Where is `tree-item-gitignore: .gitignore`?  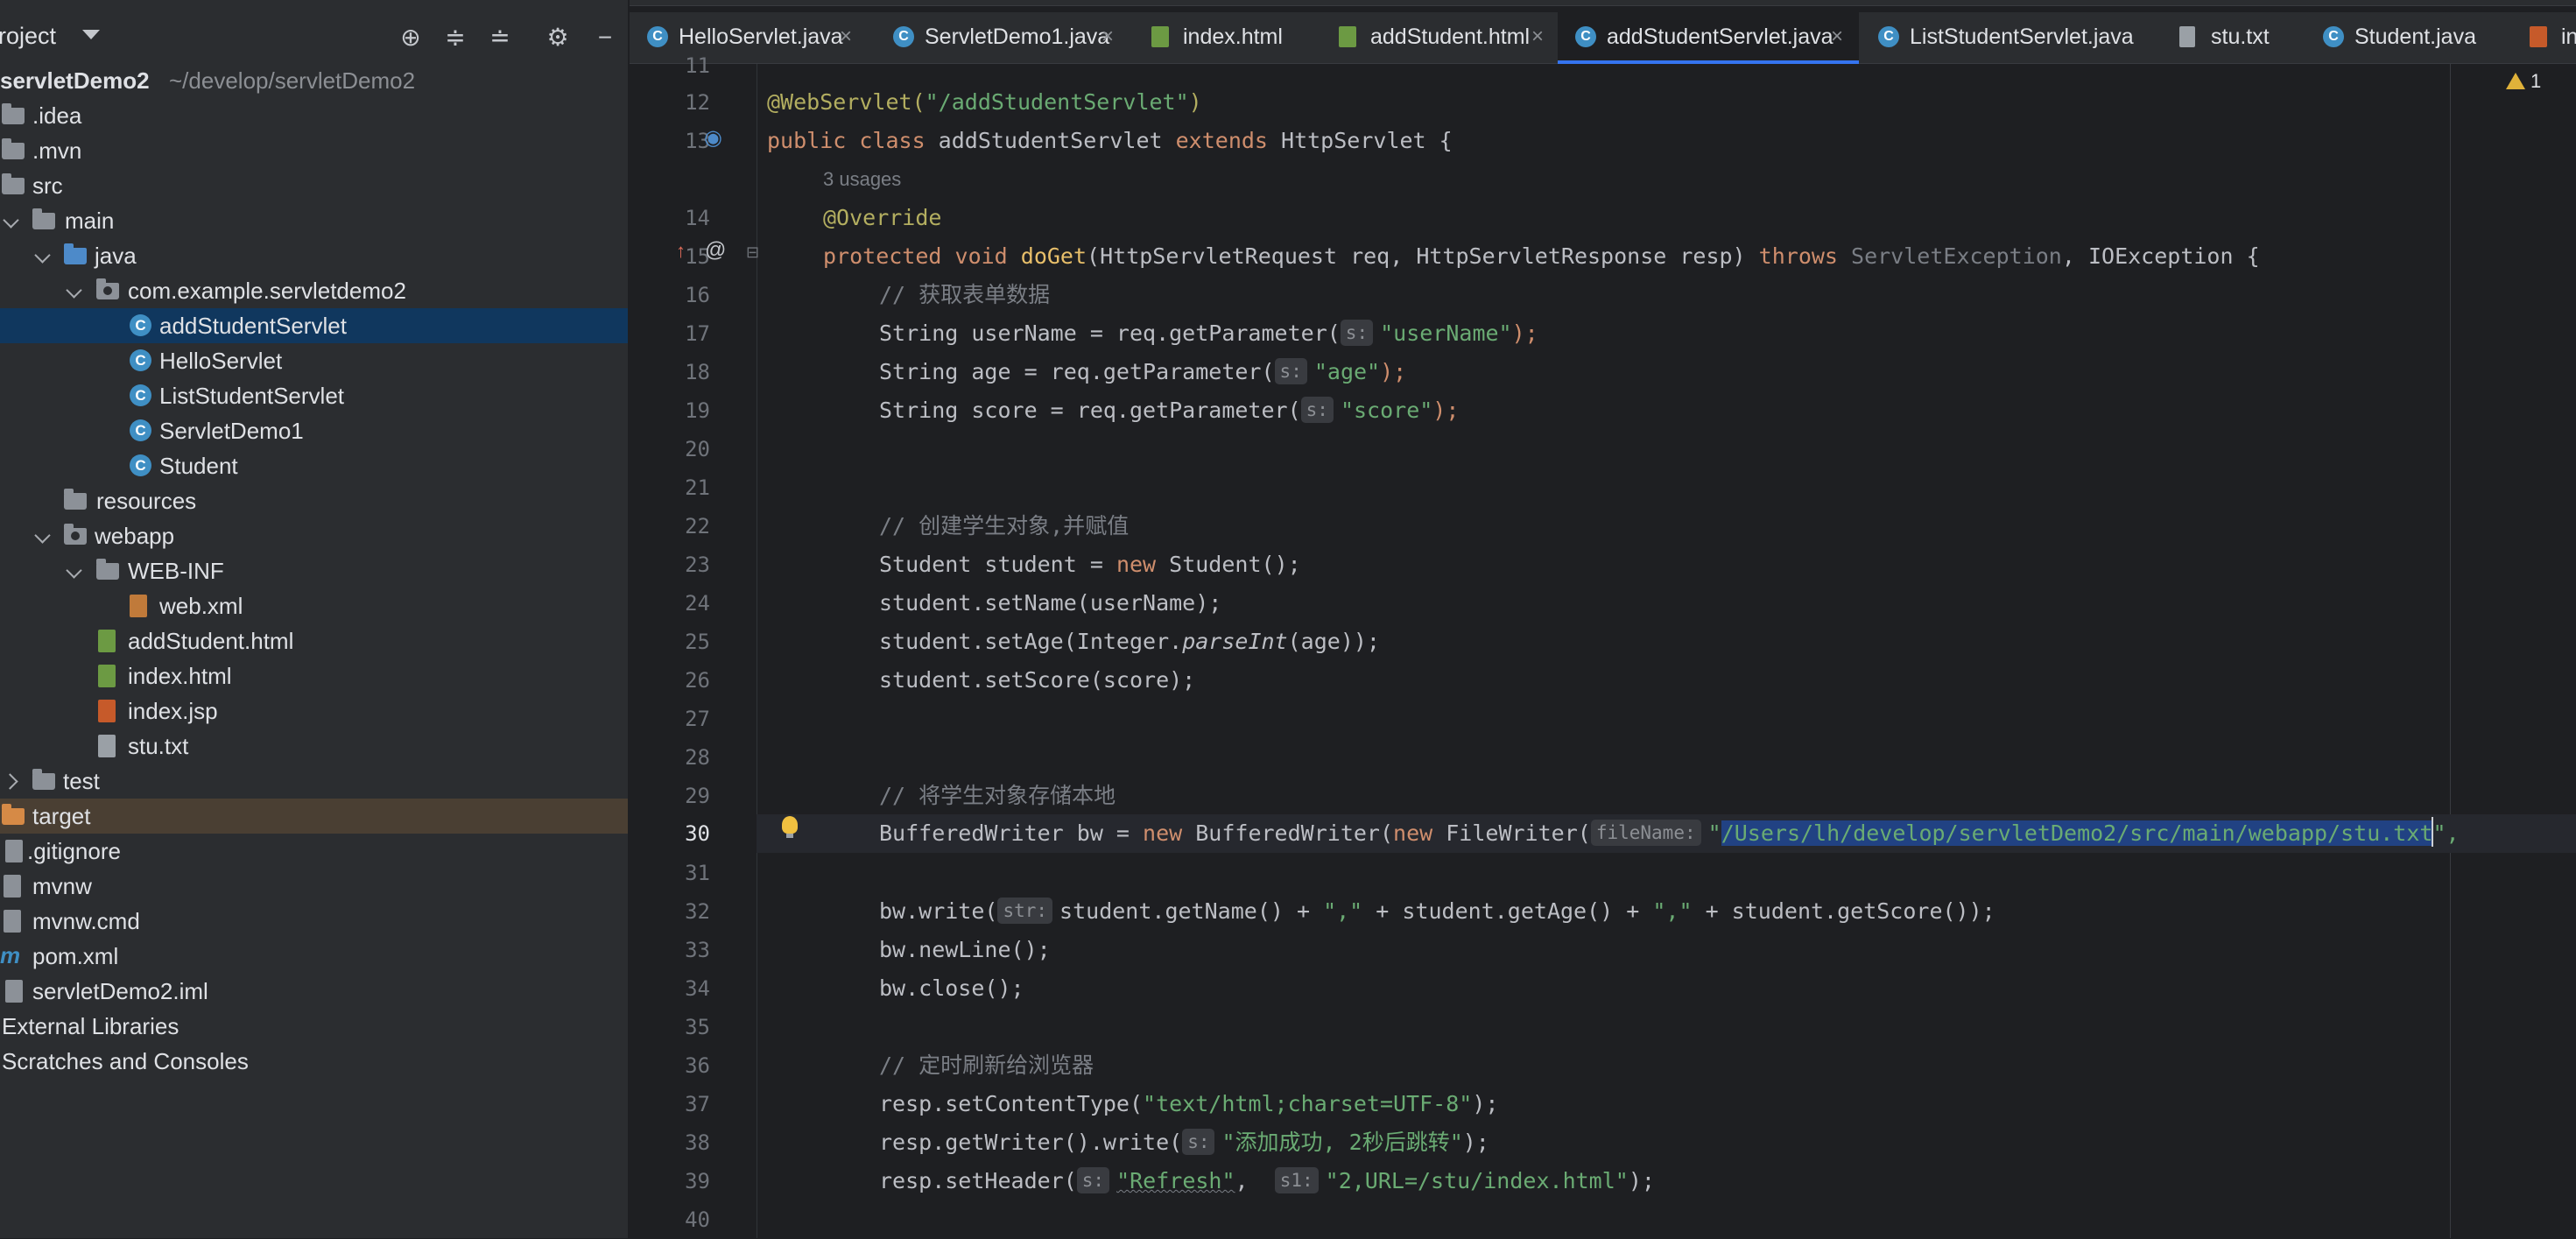
tree-item-gitignore: .gitignore is located at coordinates (314, 851).